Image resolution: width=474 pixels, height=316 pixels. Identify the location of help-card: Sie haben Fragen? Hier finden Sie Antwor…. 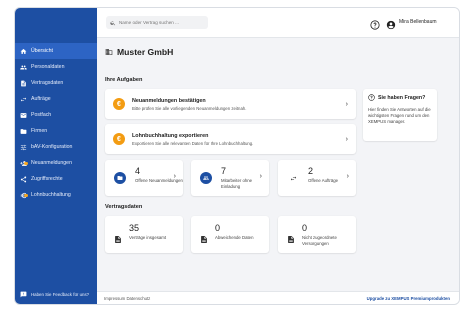
(400, 115).